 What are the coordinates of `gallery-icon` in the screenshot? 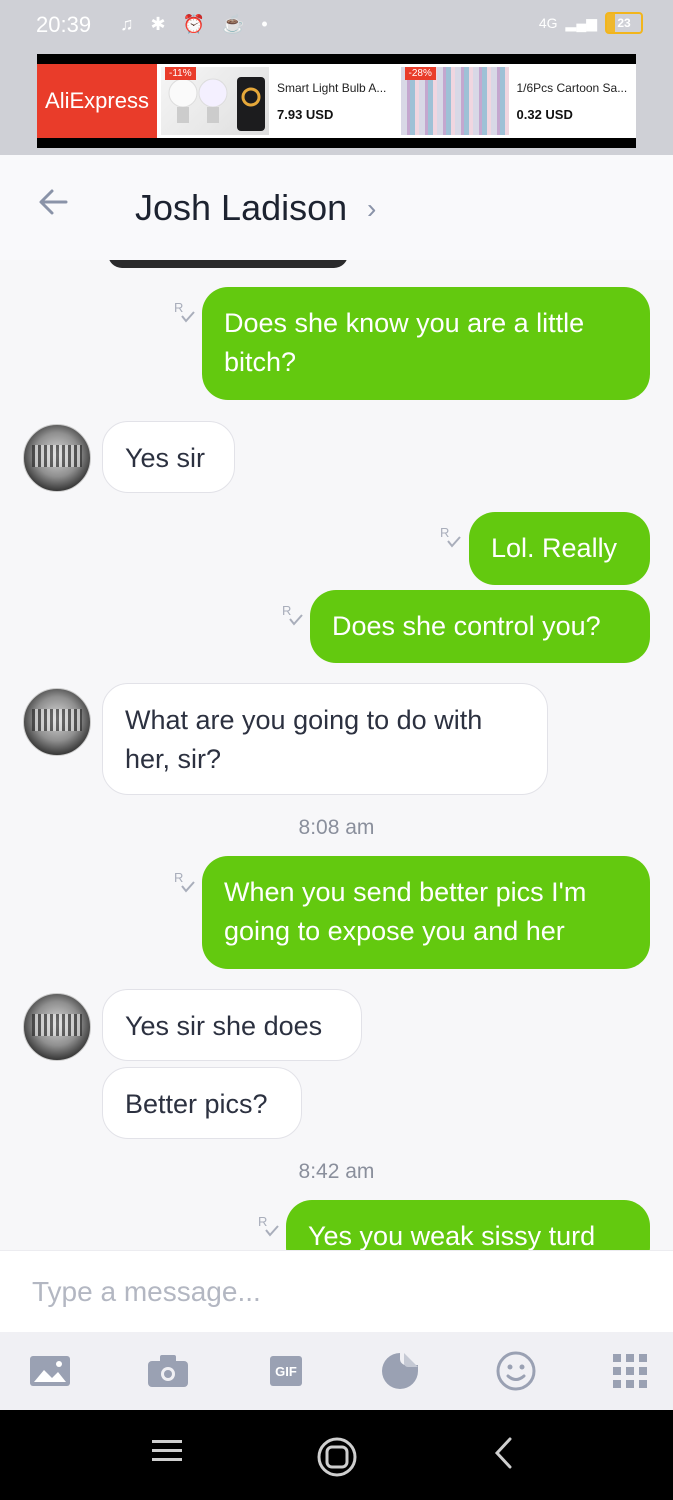 It's located at (50, 1371).